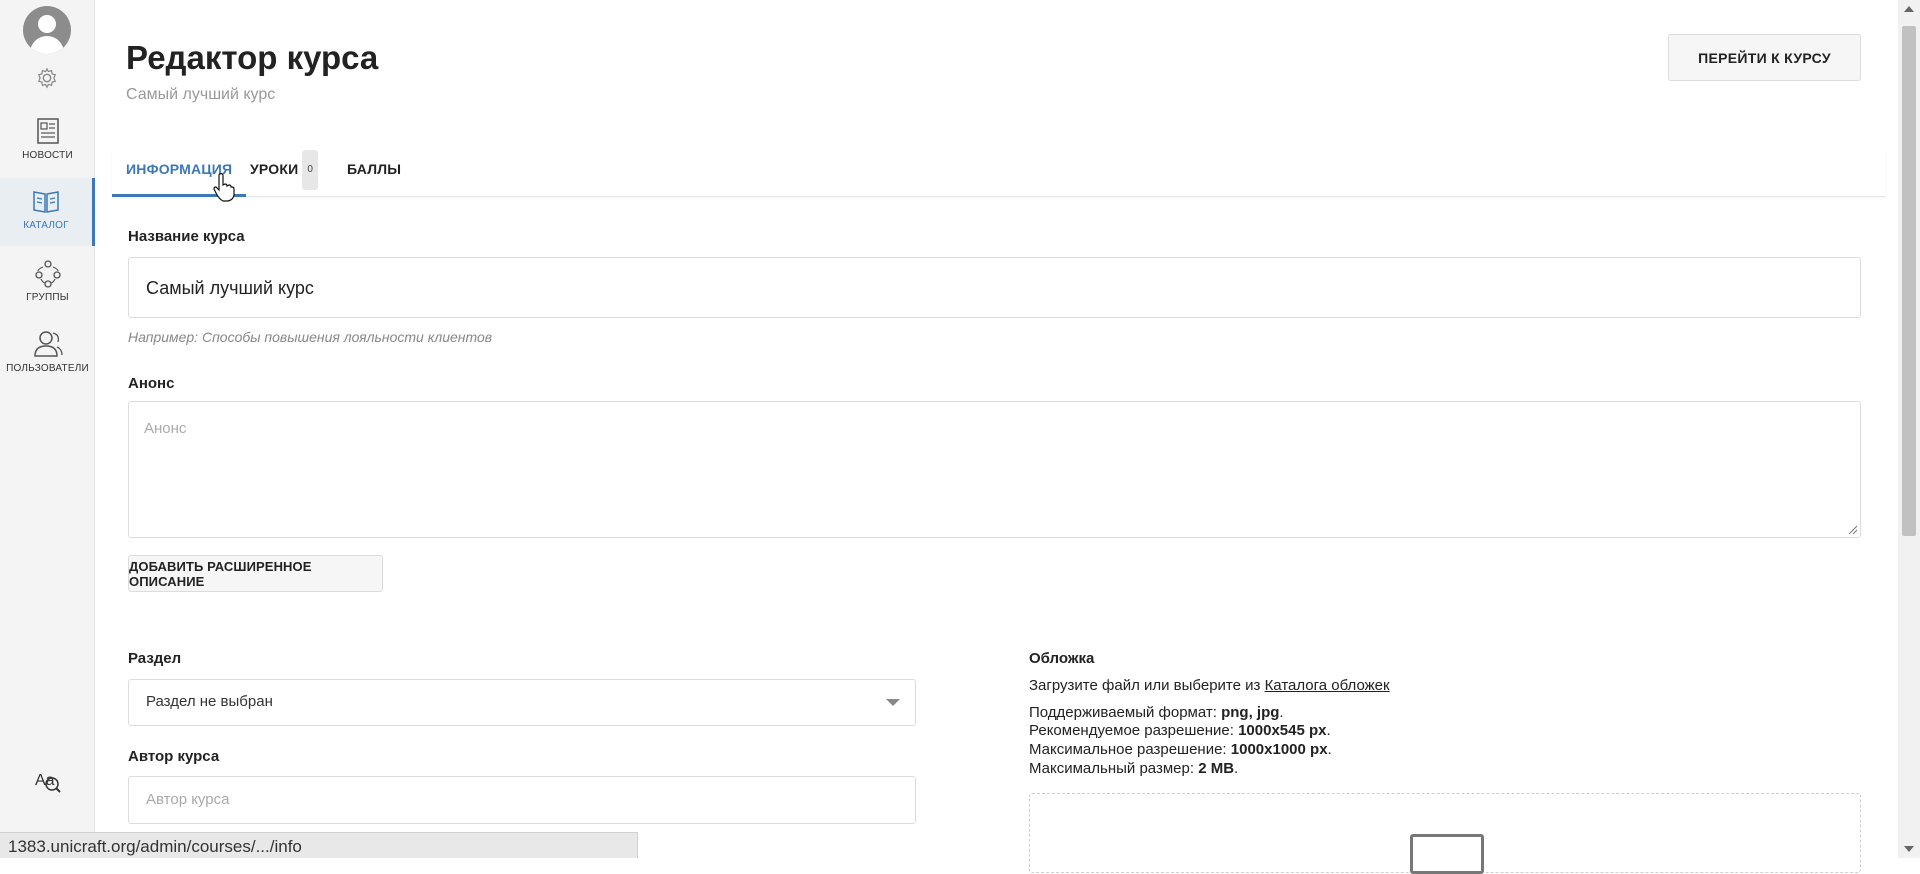 The image size is (1920, 874). What do you see at coordinates (47, 368) in the screenshot?
I see `sidebar-item-label: Пользователи` at bounding box center [47, 368].